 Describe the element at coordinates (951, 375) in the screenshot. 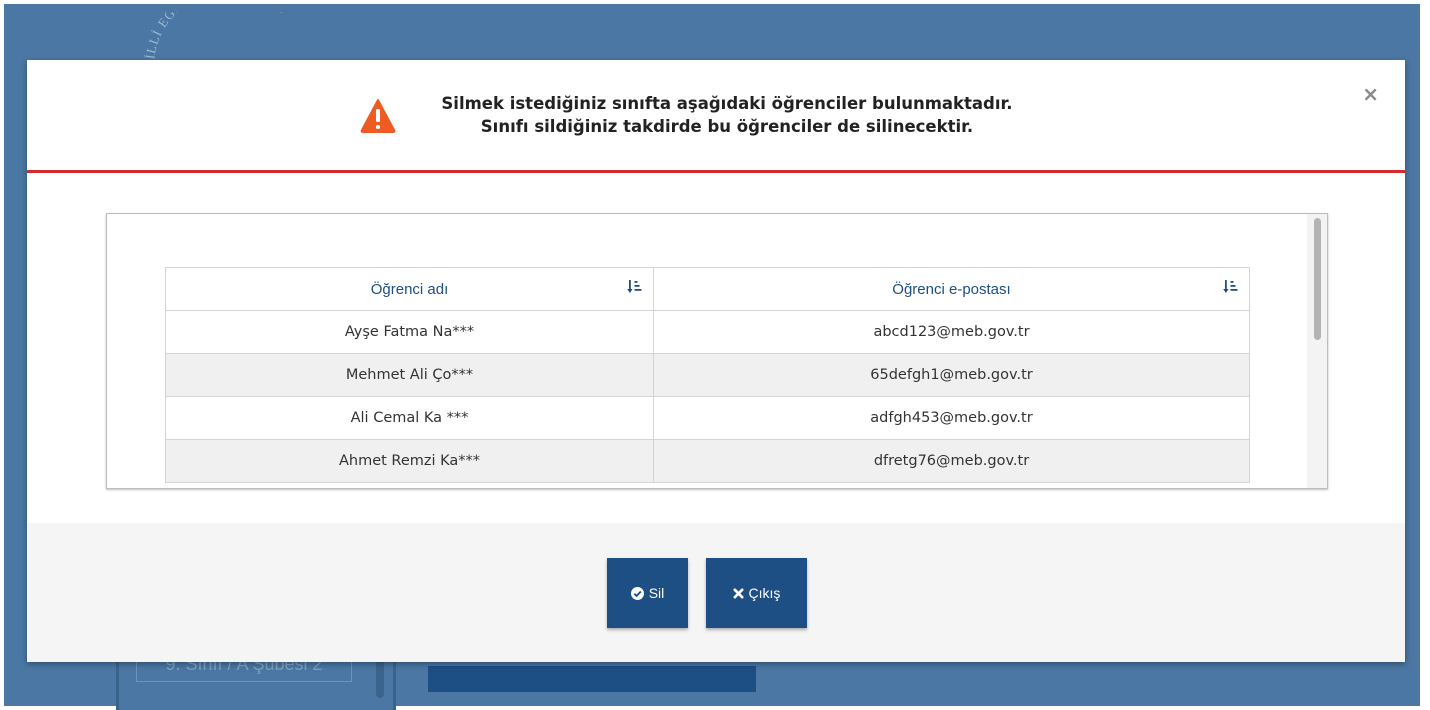

I see `student-email-cell: 65defgh1@meb.gov.tr` at that location.